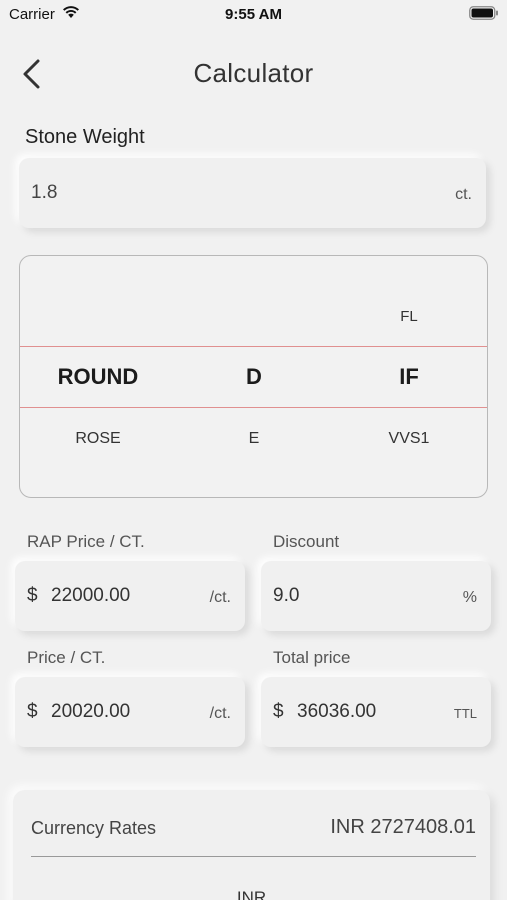 This screenshot has width=507, height=900. I want to click on stone-weight-value: 1.8, so click(44, 192).